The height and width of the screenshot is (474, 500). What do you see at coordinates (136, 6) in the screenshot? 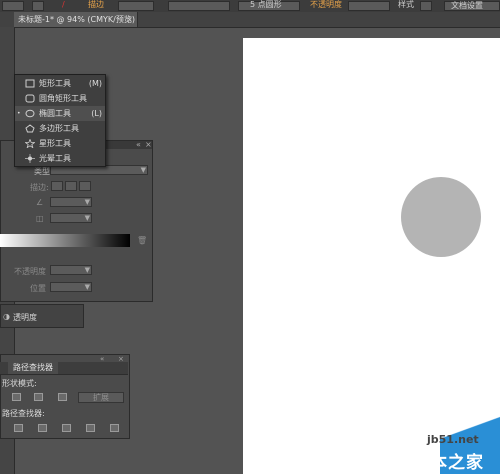
I see `stroke-weight-field` at bounding box center [136, 6].